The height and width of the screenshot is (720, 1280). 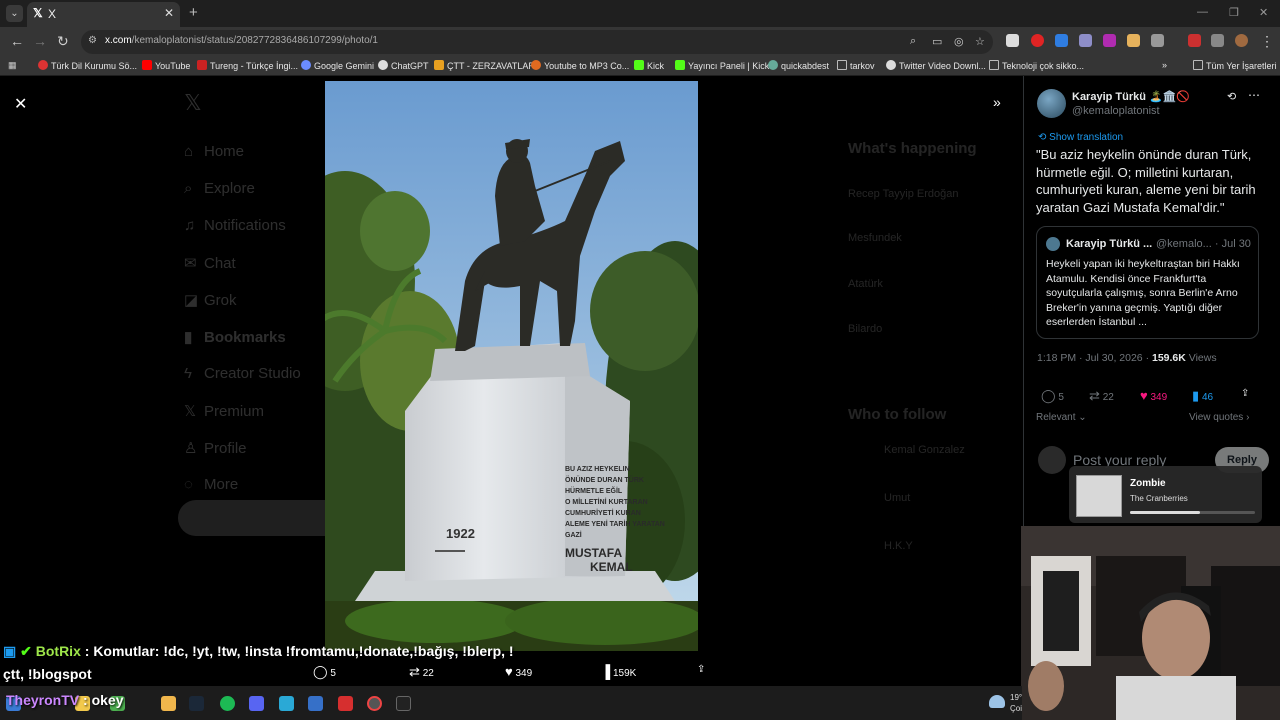 What do you see at coordinates (26, 651) in the screenshot?
I see `verified-icon: ✔` at bounding box center [26, 651].